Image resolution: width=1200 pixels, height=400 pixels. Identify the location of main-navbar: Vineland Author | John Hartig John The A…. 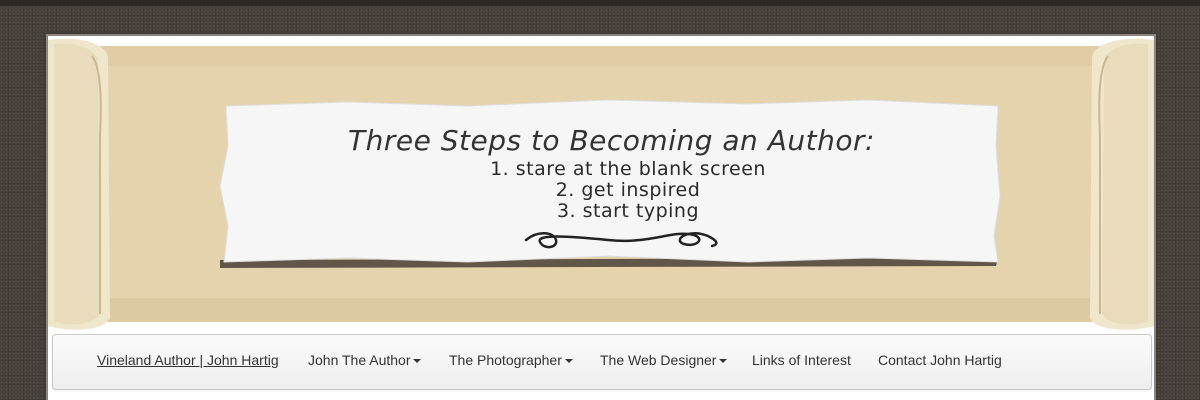
(602, 362).